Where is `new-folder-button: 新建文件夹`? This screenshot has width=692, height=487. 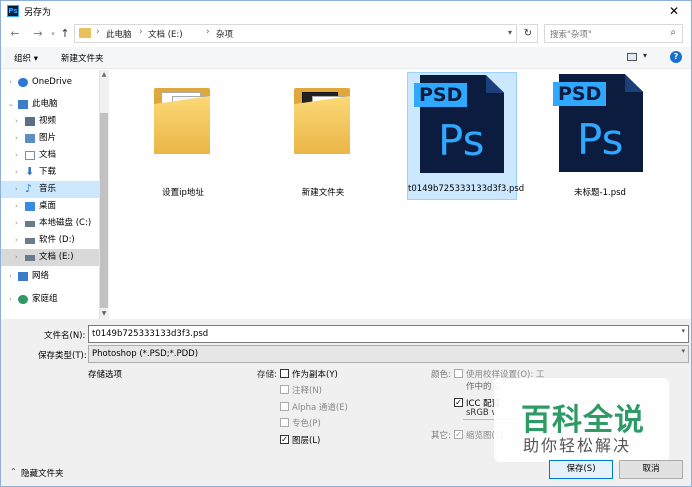
new-folder-button: 新建文件夹 is located at coordinates (82, 58).